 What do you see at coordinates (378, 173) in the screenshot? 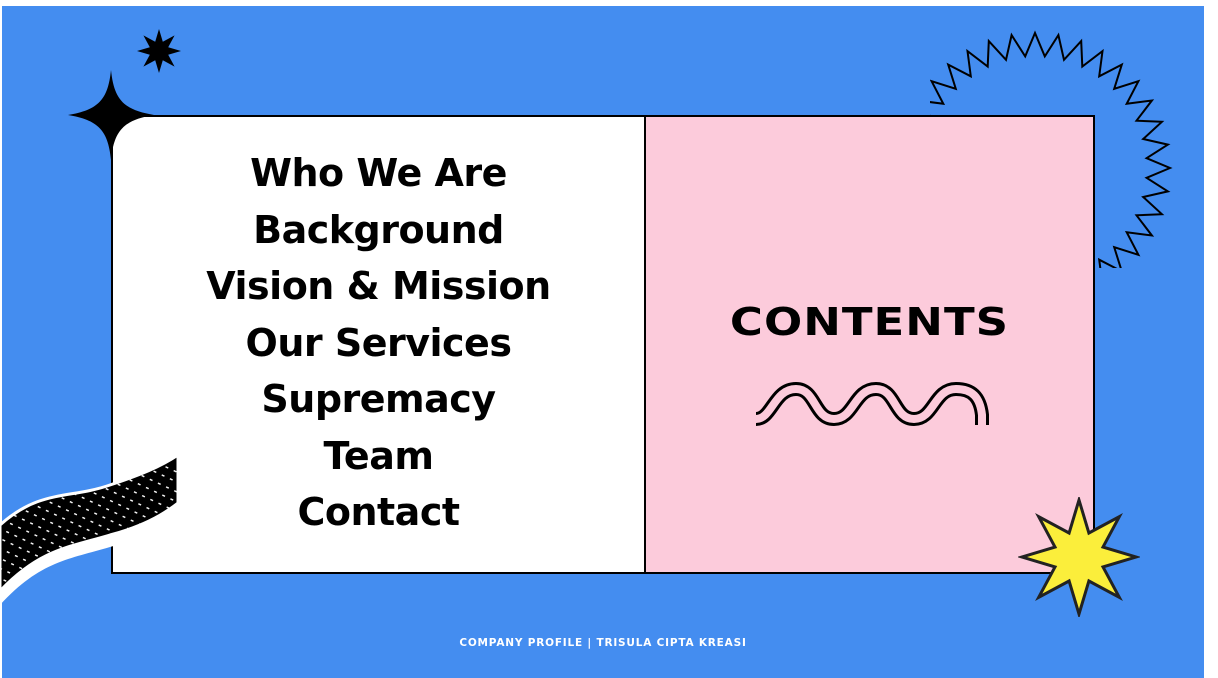
I see `menu-item-who-we-are: Who We Are` at bounding box center [378, 173].